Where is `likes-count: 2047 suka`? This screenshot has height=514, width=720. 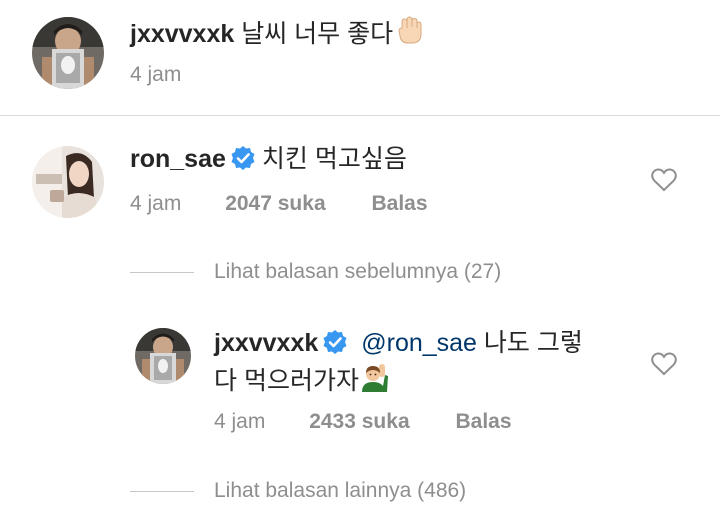 likes-count: 2047 suka is located at coordinates (275, 203).